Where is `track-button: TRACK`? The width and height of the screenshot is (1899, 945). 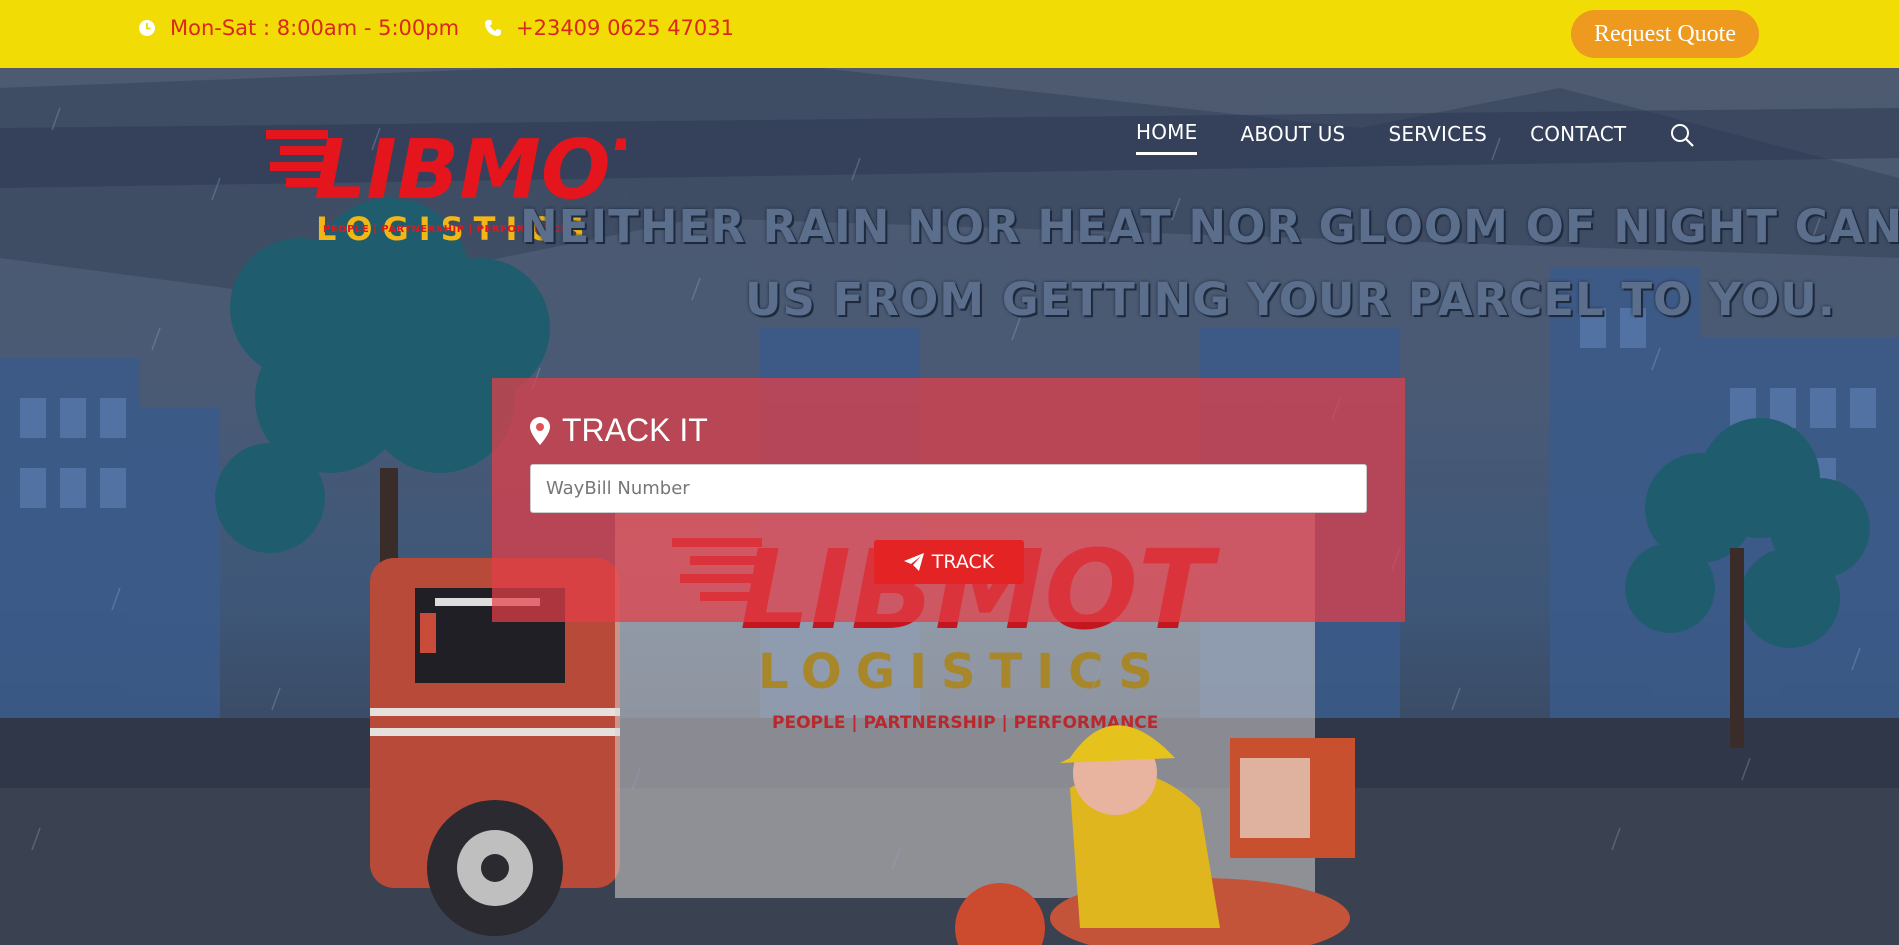
track-button: TRACK is located at coordinates (949, 562).